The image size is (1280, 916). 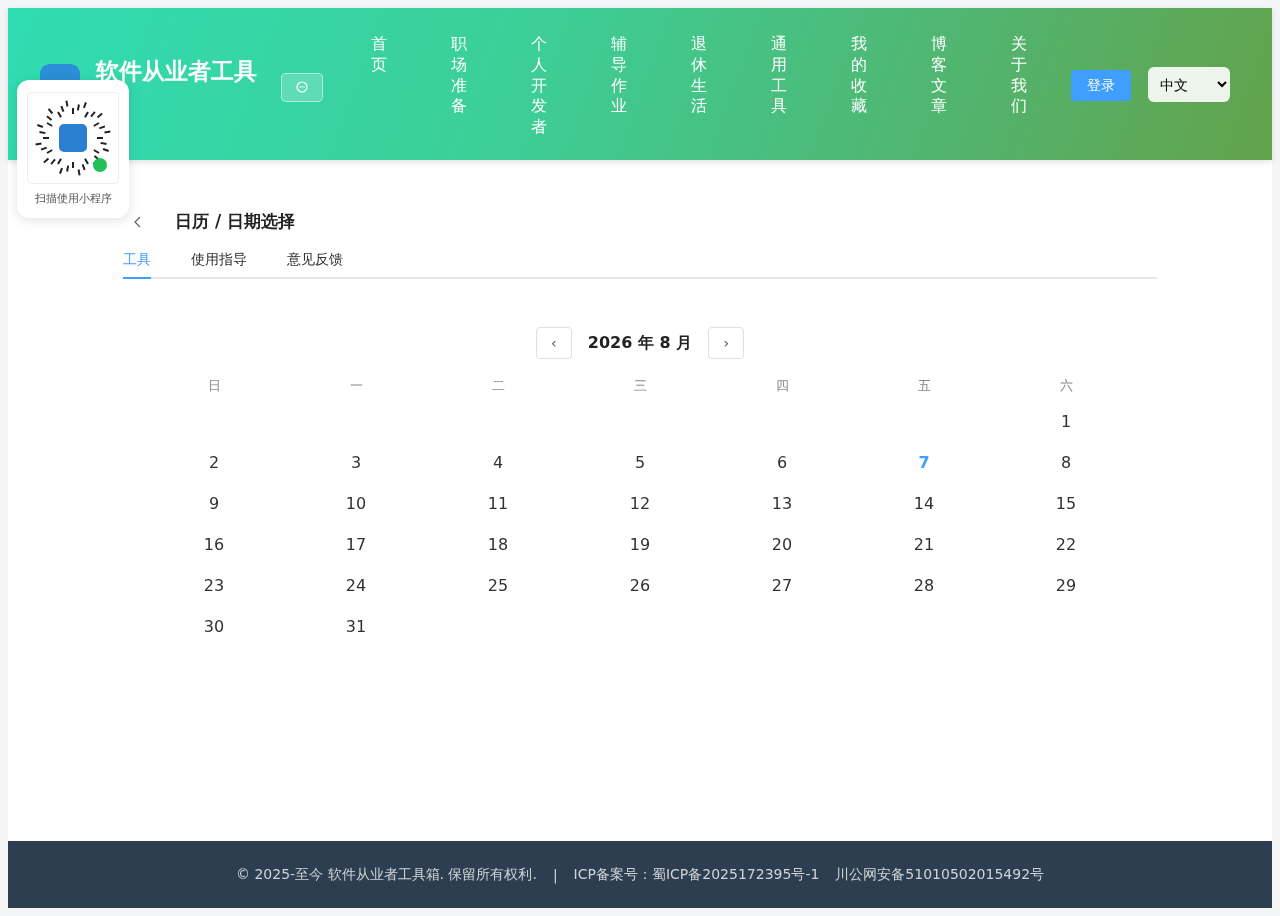 I want to click on tab: 使用指导, so click(x=219, y=265).